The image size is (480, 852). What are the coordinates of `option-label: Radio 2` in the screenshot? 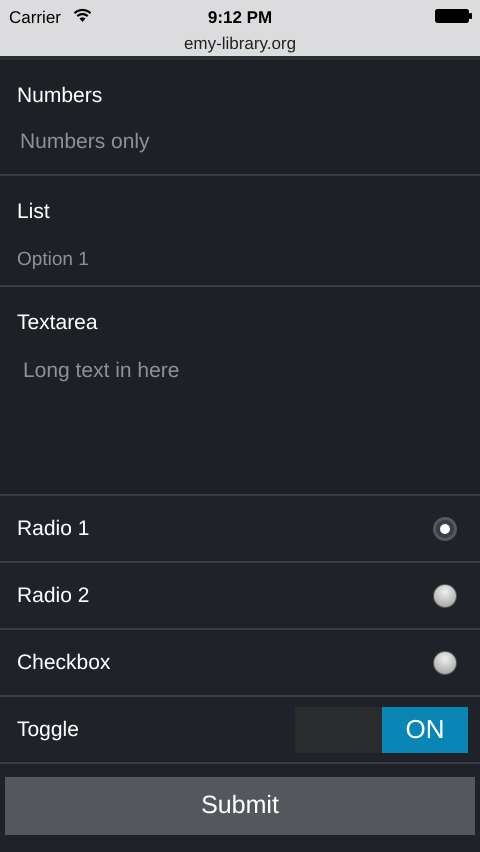 It's located at (53, 595).